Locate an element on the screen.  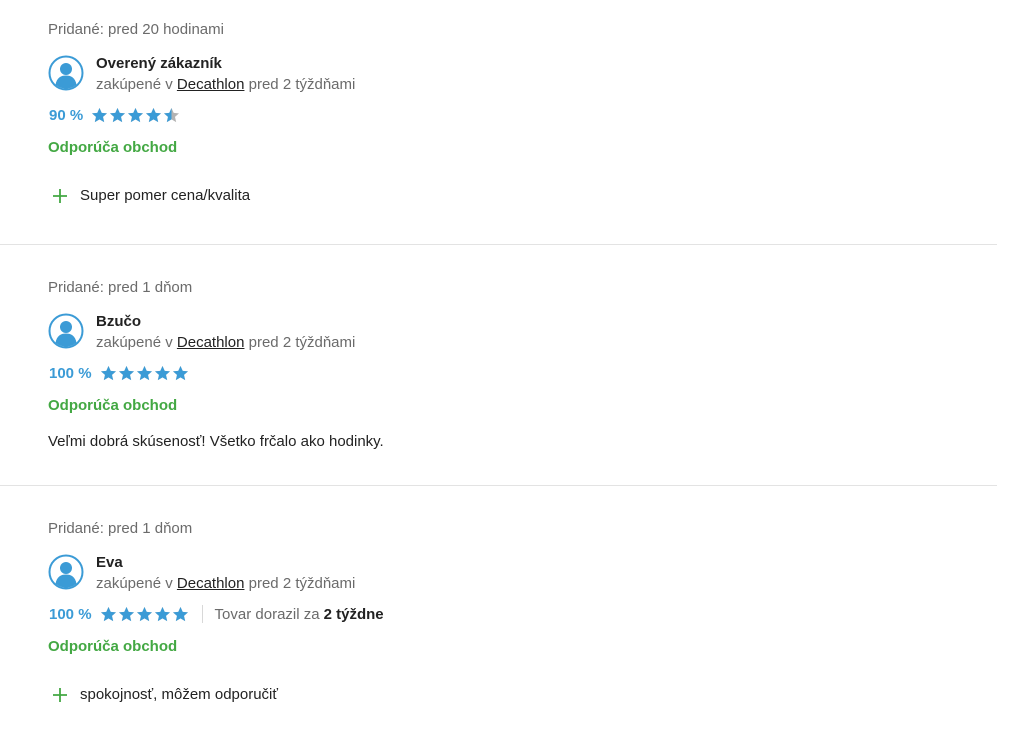
rating-percent: 90 % is located at coordinates (66, 115).